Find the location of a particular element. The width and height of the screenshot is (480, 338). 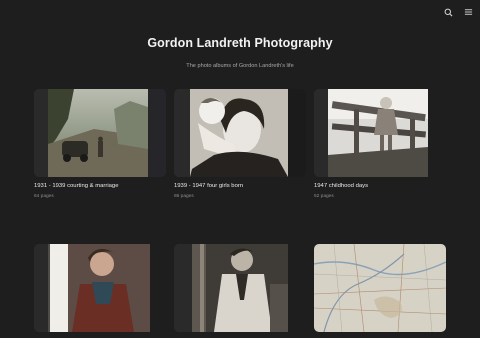

album-card: 1939 - 1947 four girls born 86 pages is located at coordinates (240, 144).